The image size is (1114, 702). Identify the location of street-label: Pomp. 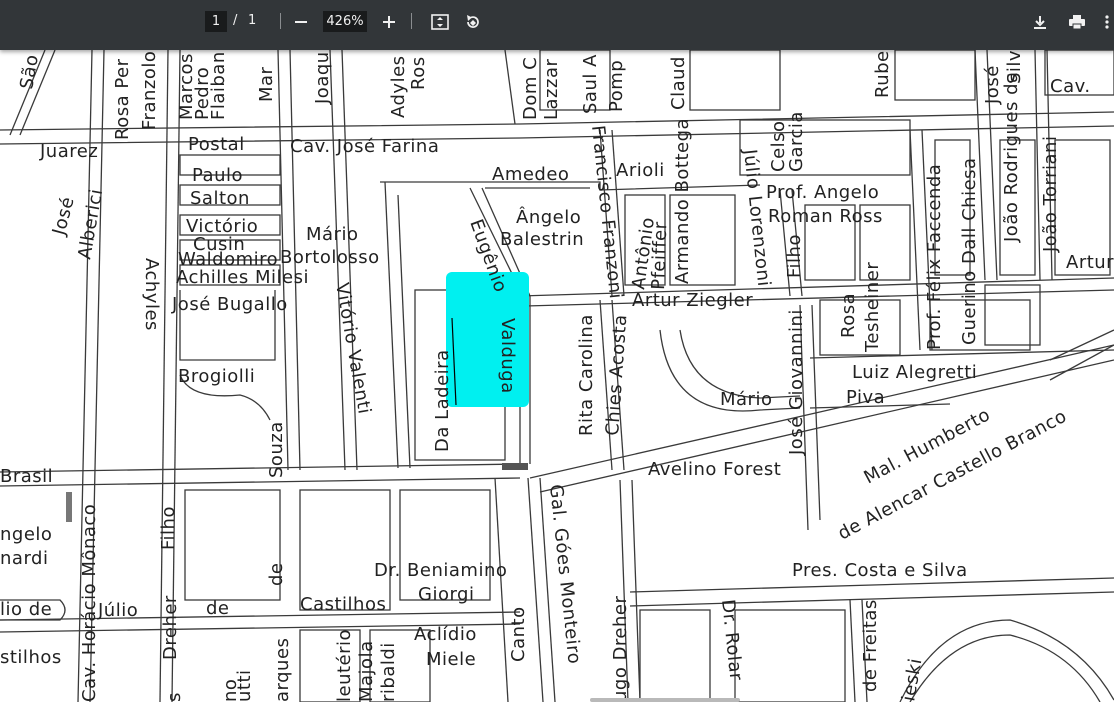
(616, 86).